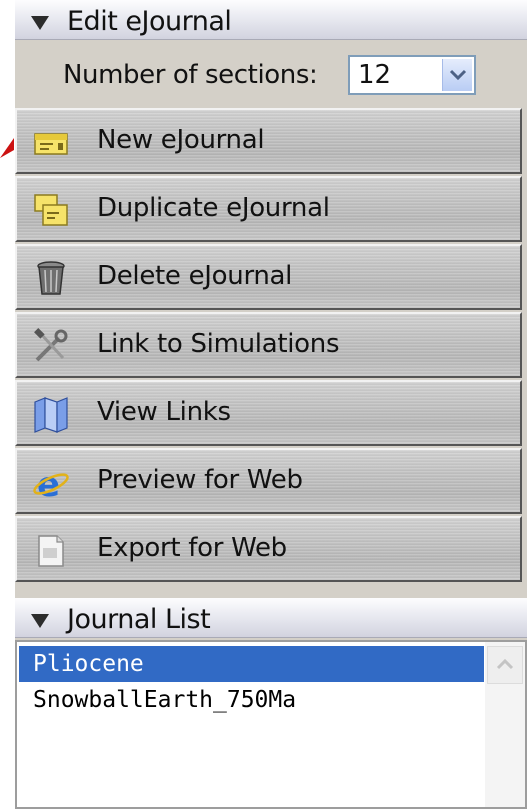  Describe the element at coordinates (190, 75) in the screenshot. I see `sections-label: Number of sections:` at that location.